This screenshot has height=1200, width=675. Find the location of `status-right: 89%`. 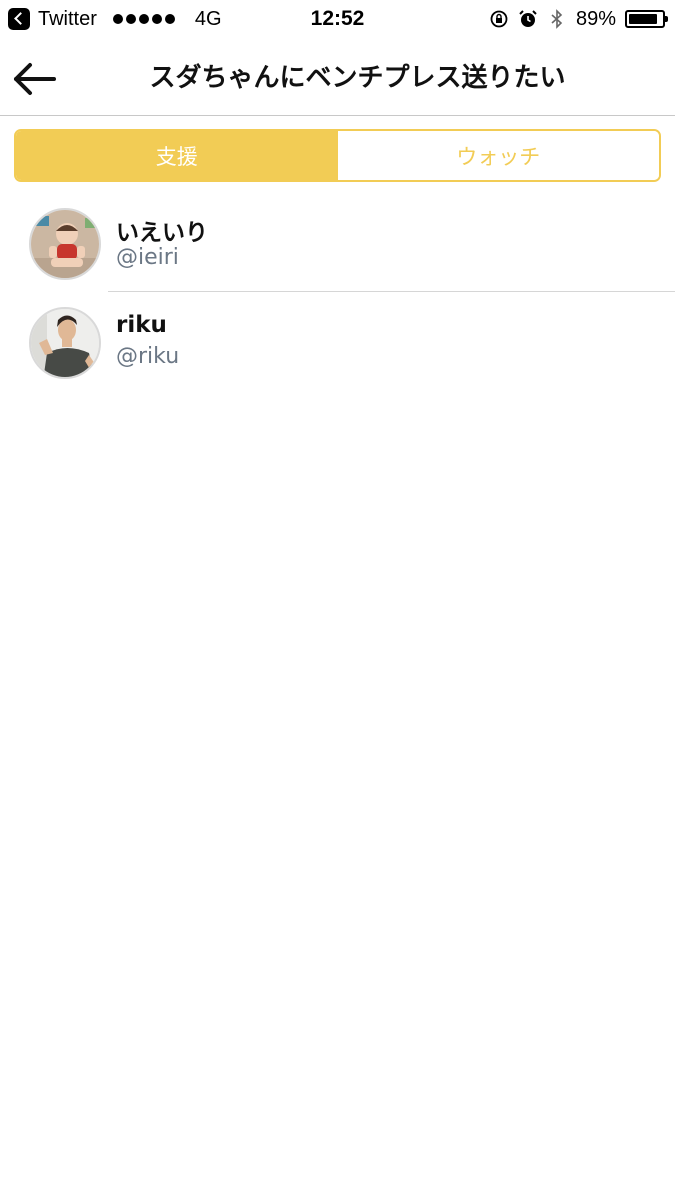

status-right: 89% is located at coordinates (578, 19).